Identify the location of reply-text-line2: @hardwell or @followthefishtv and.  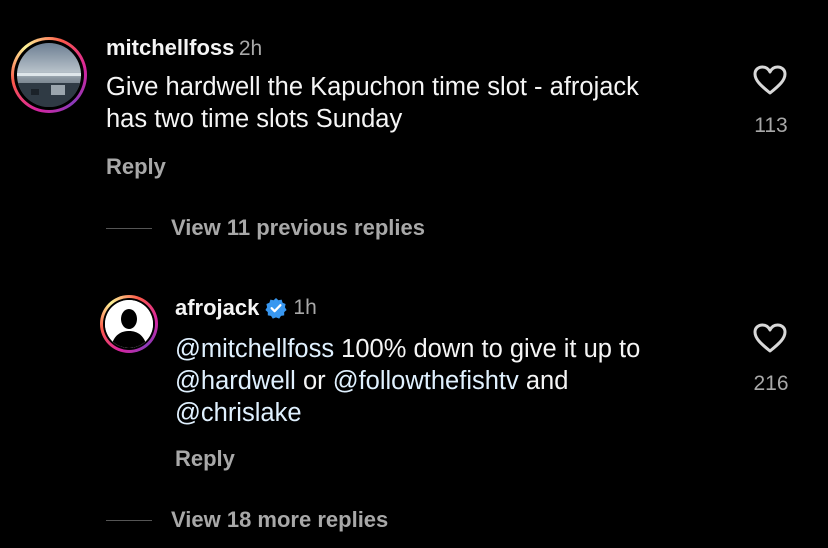
(455, 381).